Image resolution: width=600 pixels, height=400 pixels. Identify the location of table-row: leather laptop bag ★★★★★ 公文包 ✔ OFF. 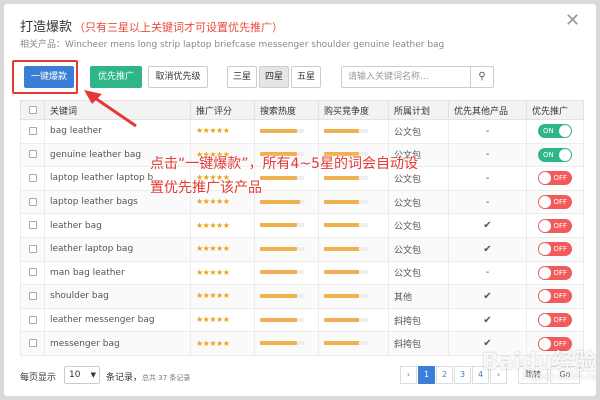
(302, 249).